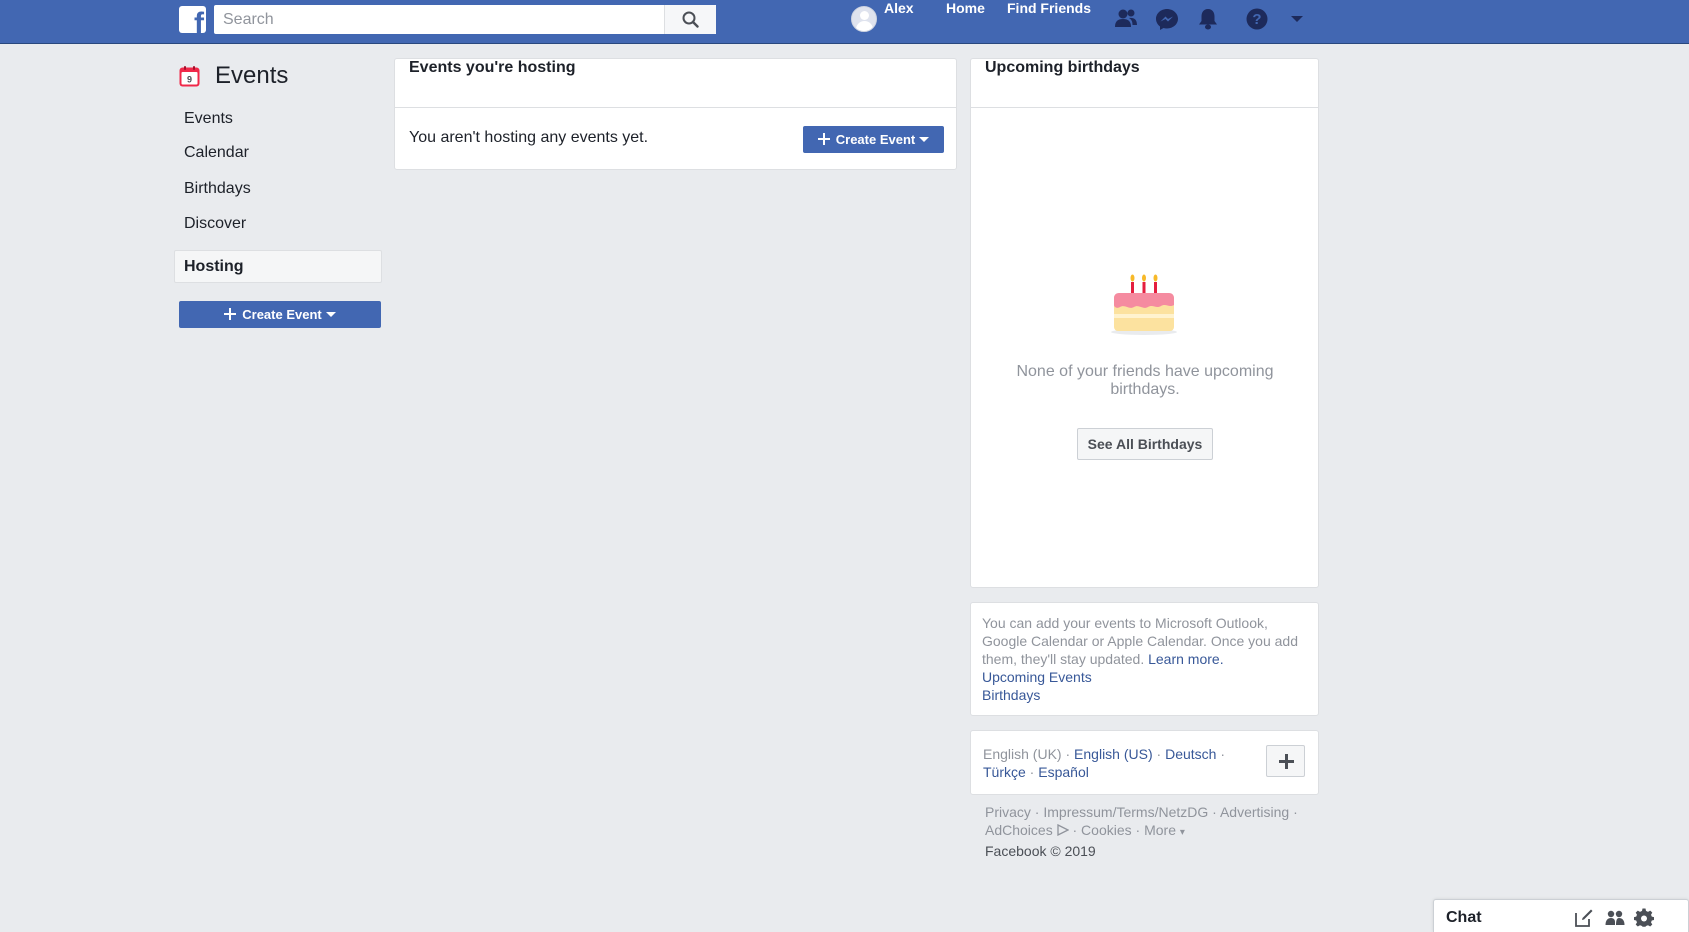 The image size is (1689, 932). What do you see at coordinates (1464, 917) in the screenshot?
I see `chat-label: Chat` at bounding box center [1464, 917].